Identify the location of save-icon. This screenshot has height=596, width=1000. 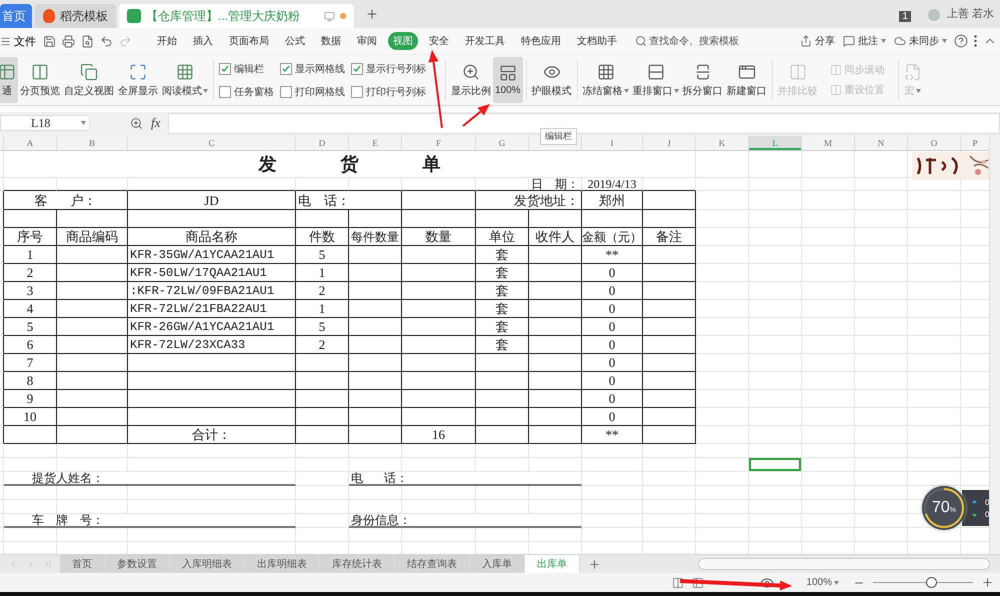
(49, 41).